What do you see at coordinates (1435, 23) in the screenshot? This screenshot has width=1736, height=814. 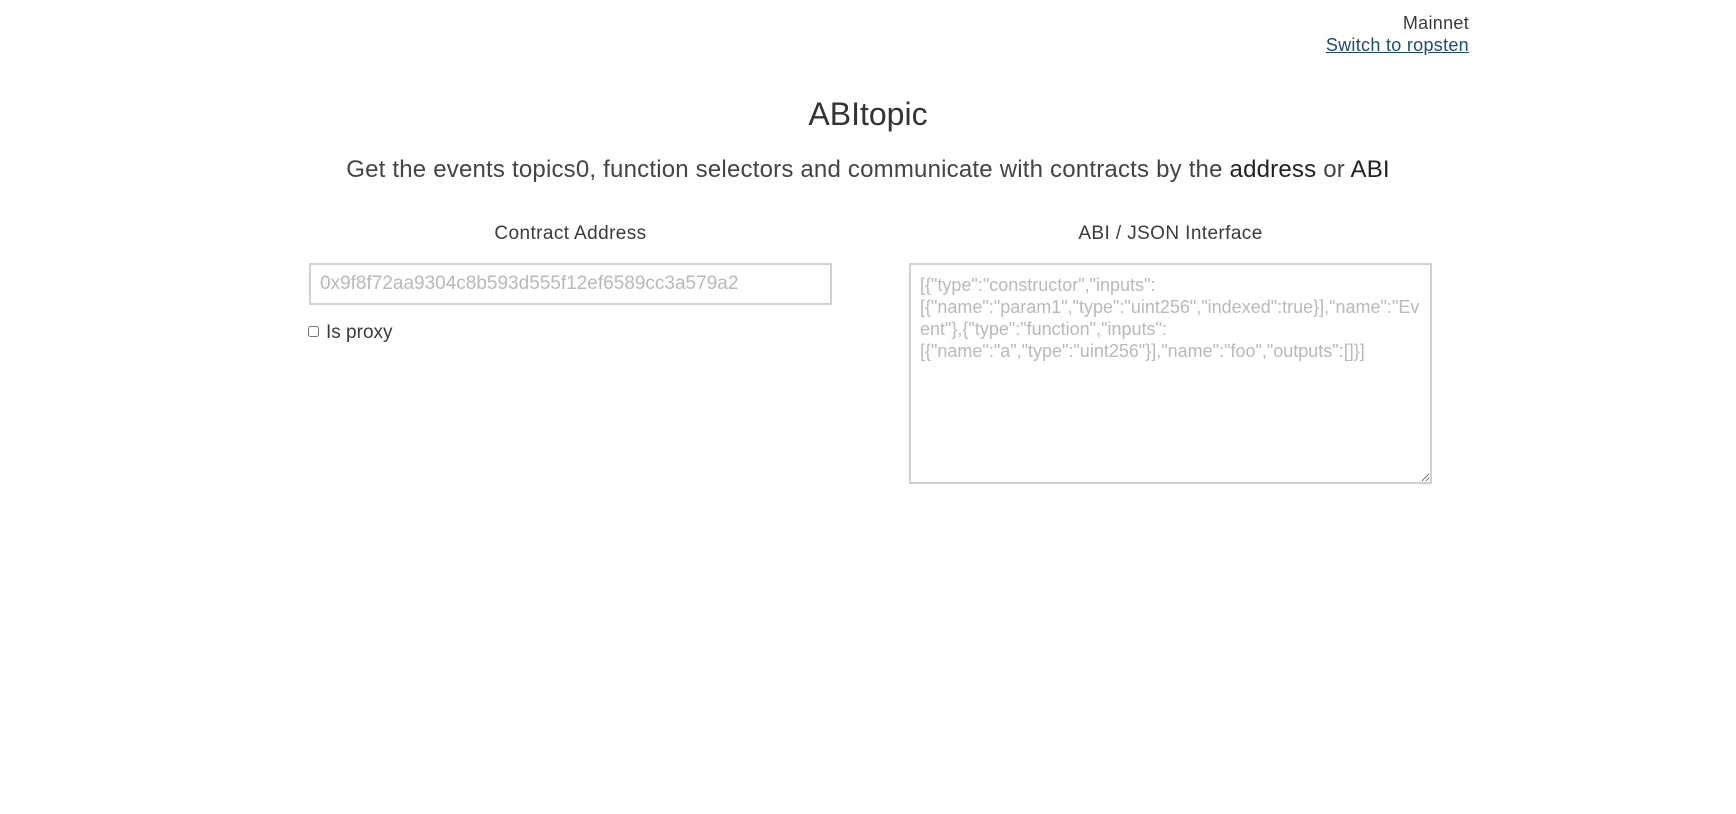 I see `network-name: Mainnet` at bounding box center [1435, 23].